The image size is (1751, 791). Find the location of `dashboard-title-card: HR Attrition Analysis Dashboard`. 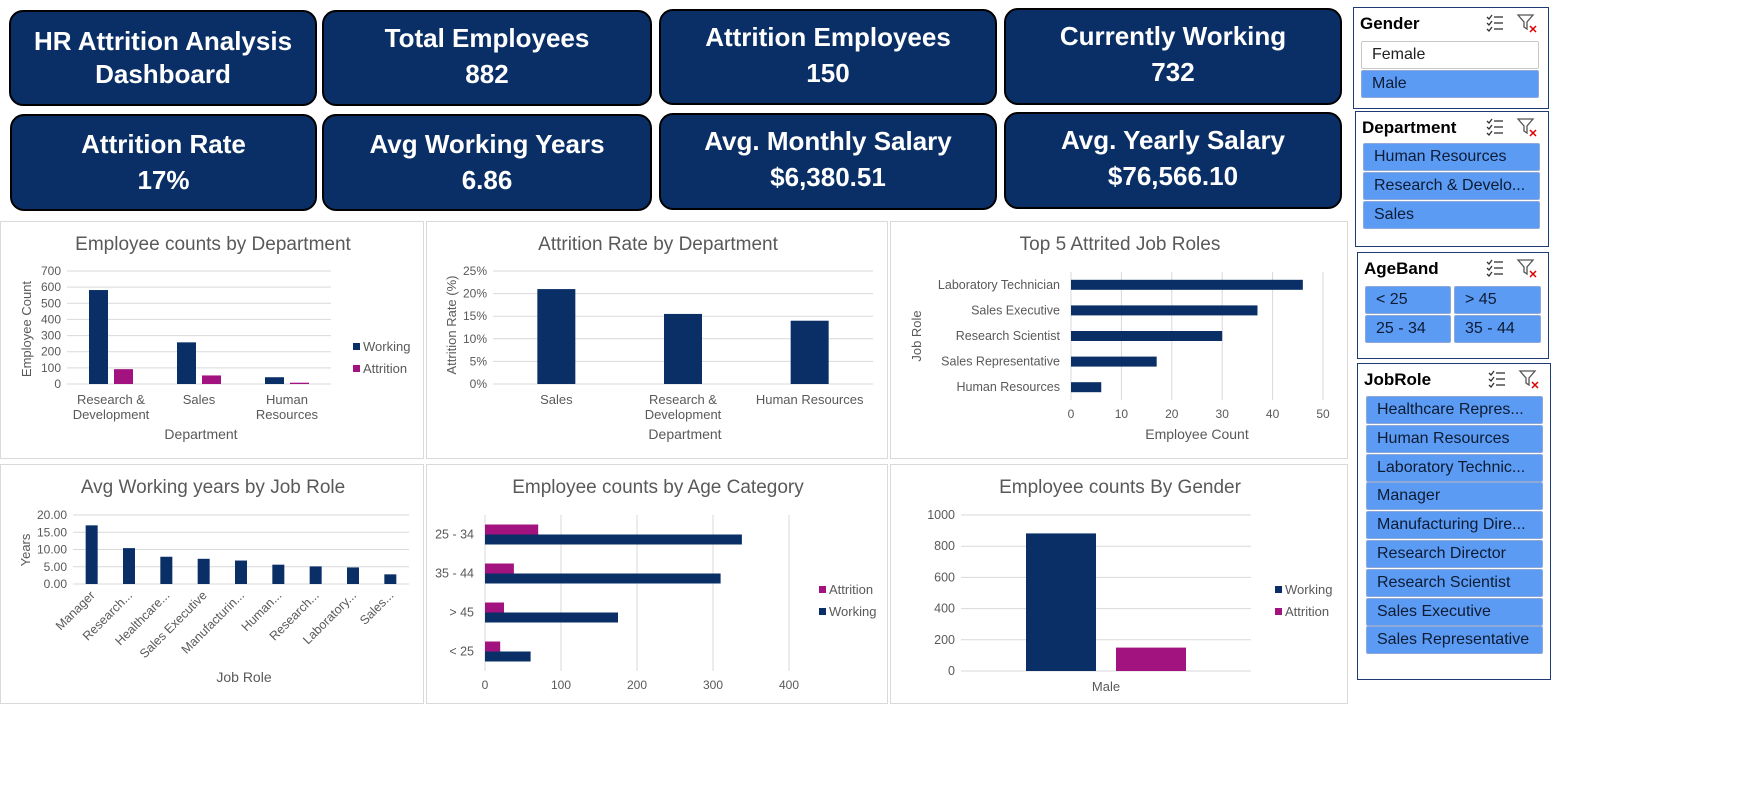

dashboard-title-card: HR Attrition Analysis Dashboard is located at coordinates (163, 58).